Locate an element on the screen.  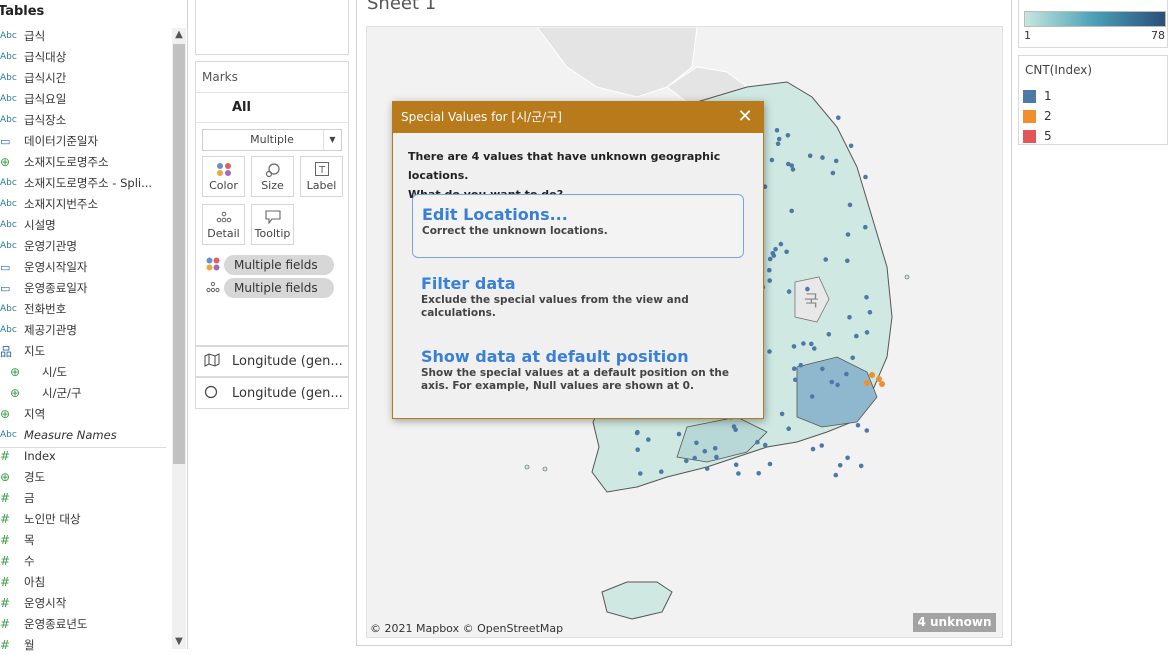
legend-item: 5 is located at coordinates (1037, 136).